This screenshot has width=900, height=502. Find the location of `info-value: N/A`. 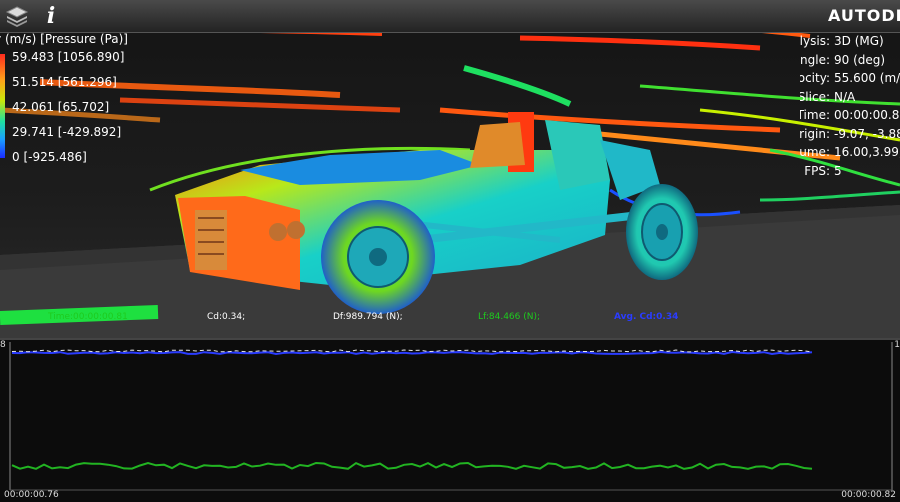

info-value: N/A is located at coordinates (845, 96).